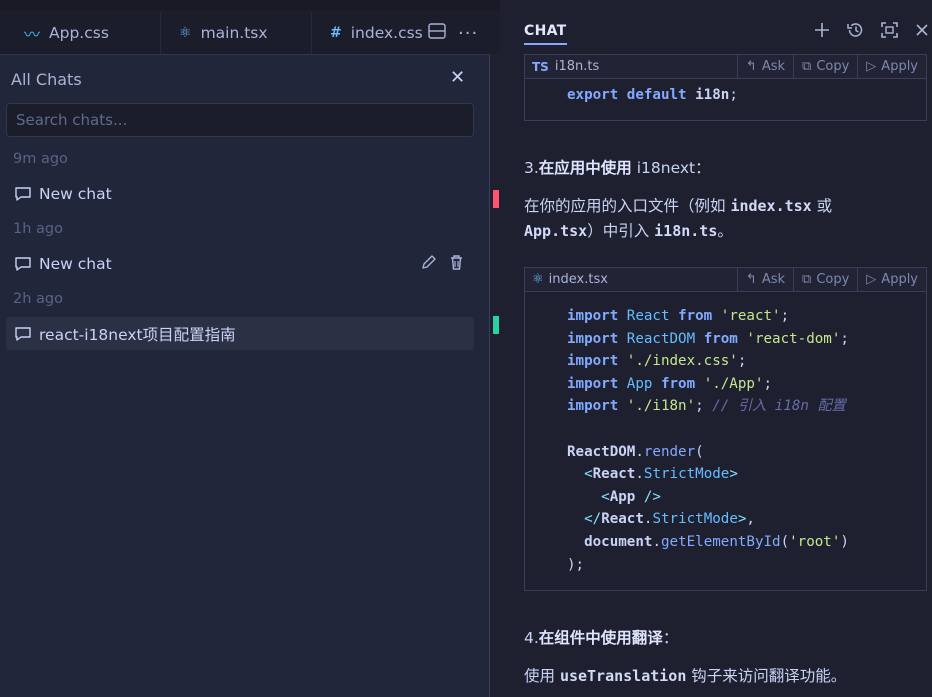 This screenshot has width=932, height=697. Describe the element at coordinates (456, 262) in the screenshot. I see `trash-icon` at that location.